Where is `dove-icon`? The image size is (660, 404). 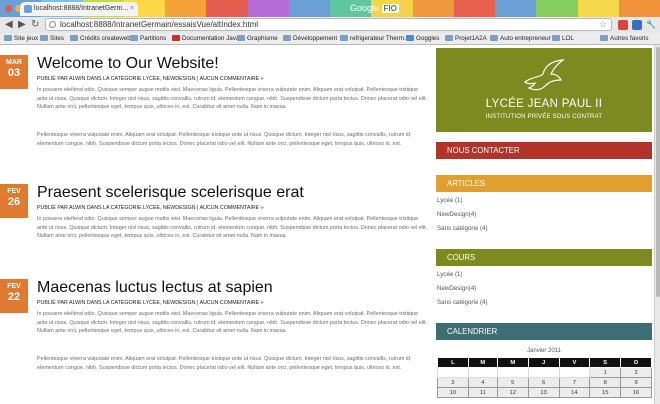 dove-icon is located at coordinates (545, 75).